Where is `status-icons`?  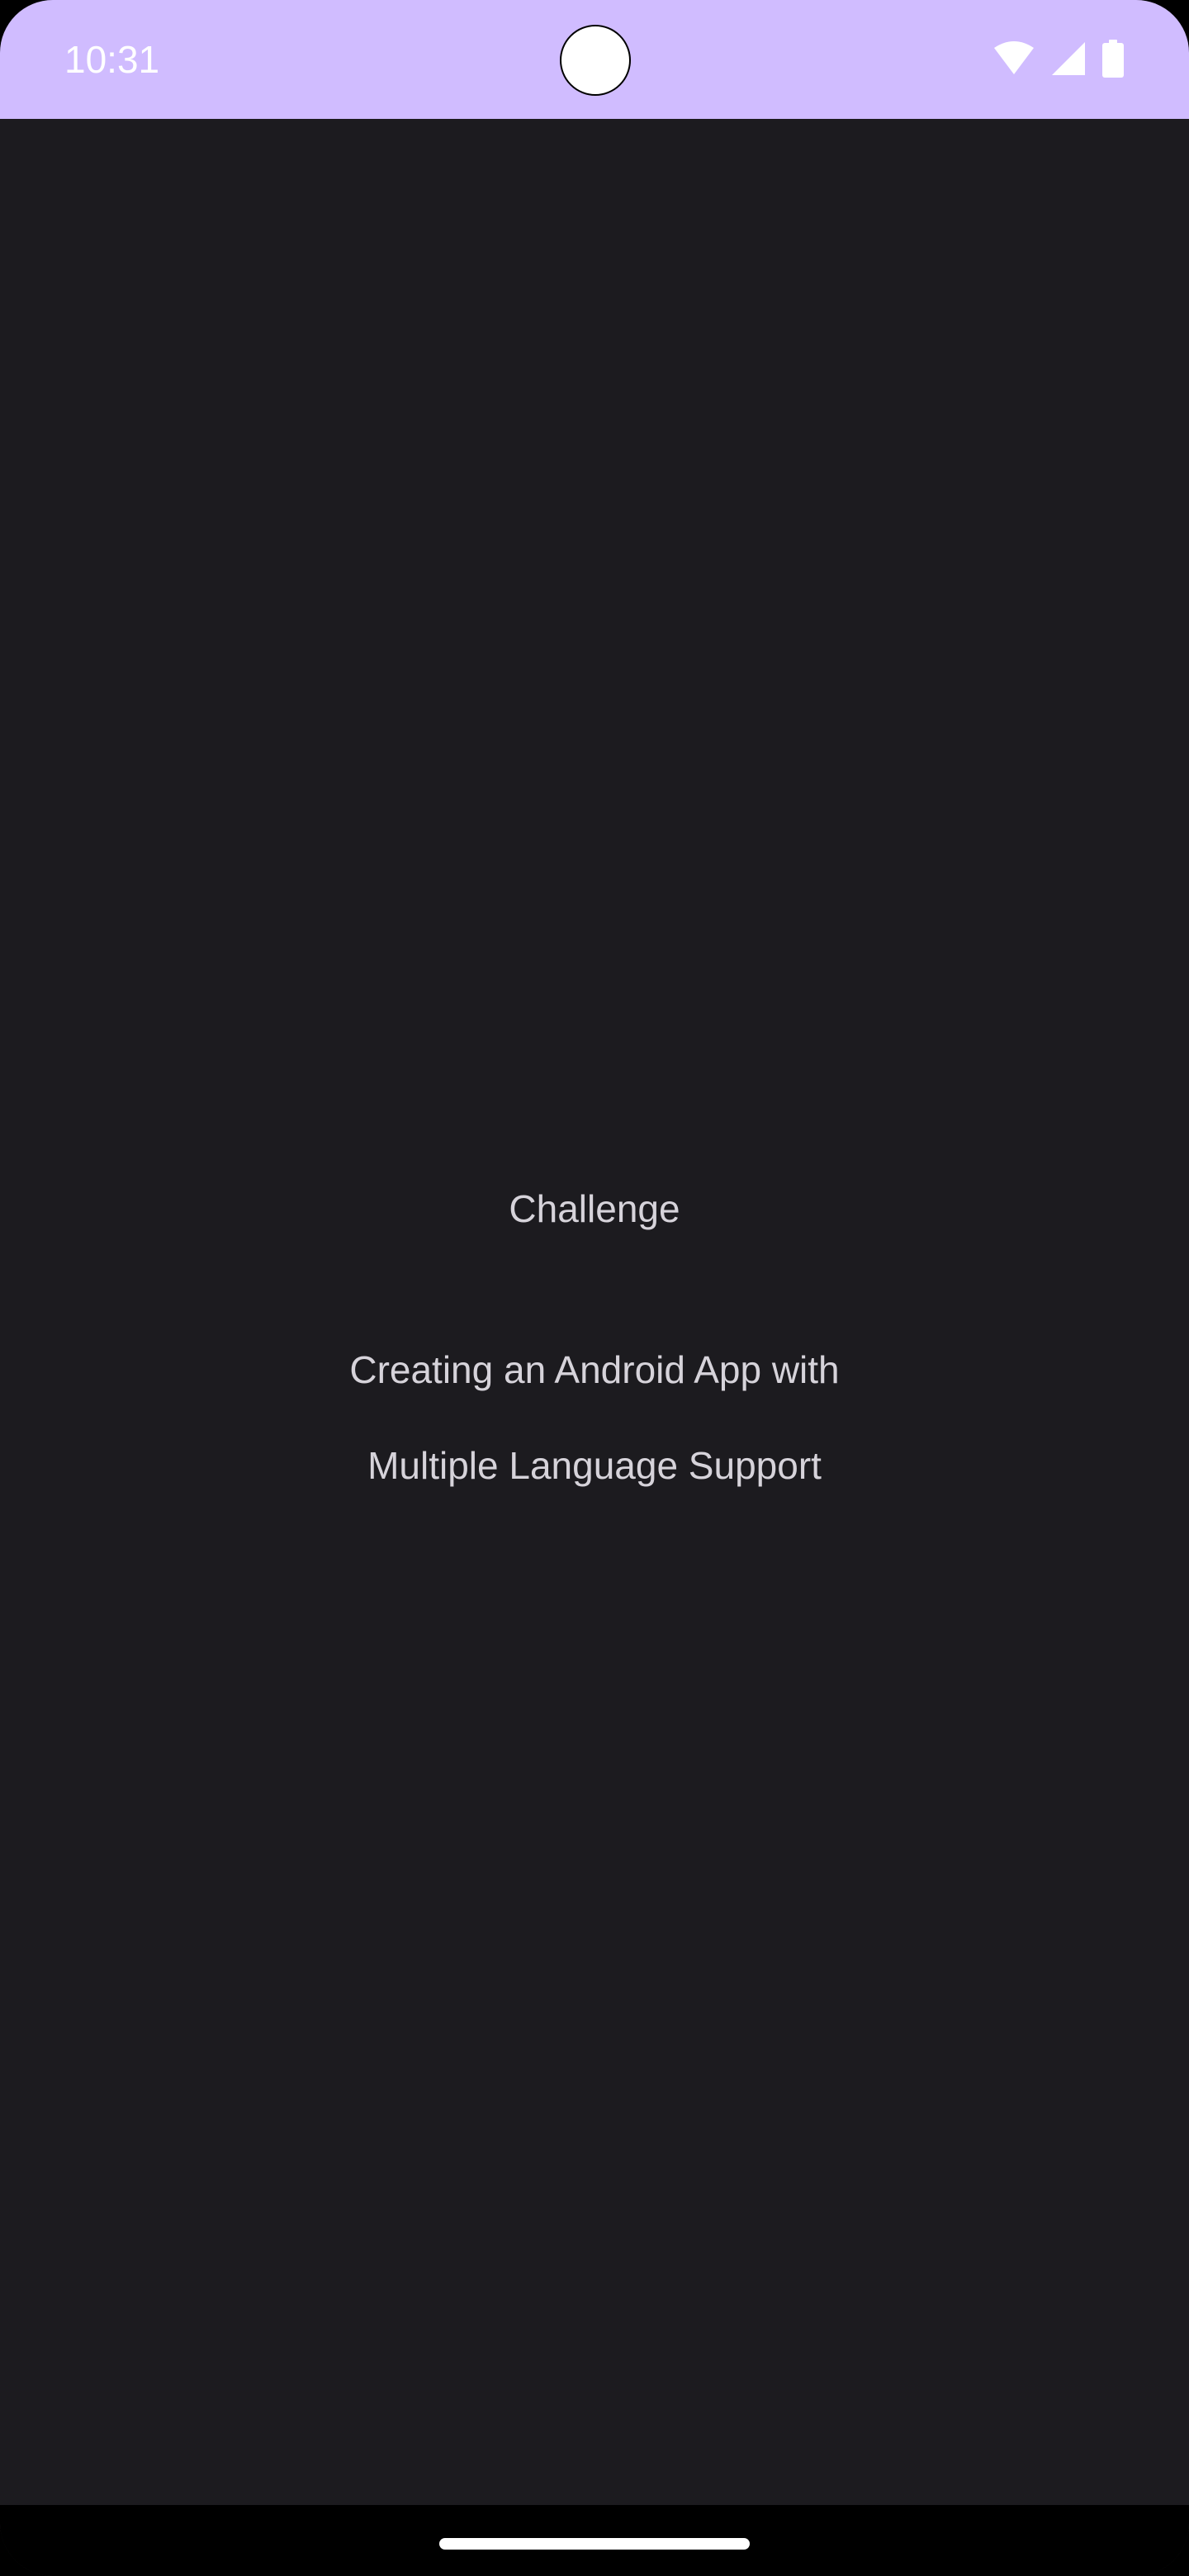 status-icons is located at coordinates (1058, 58).